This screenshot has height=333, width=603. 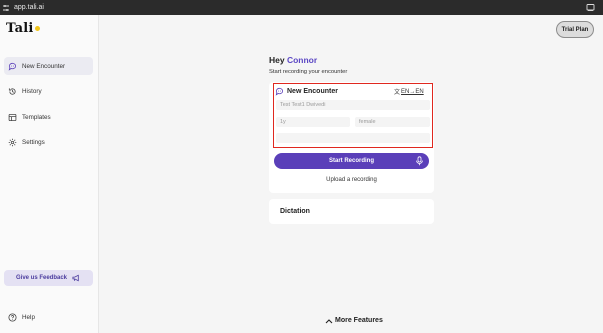 What do you see at coordinates (353, 138) in the screenshot?
I see `additional-info-field` at bounding box center [353, 138].